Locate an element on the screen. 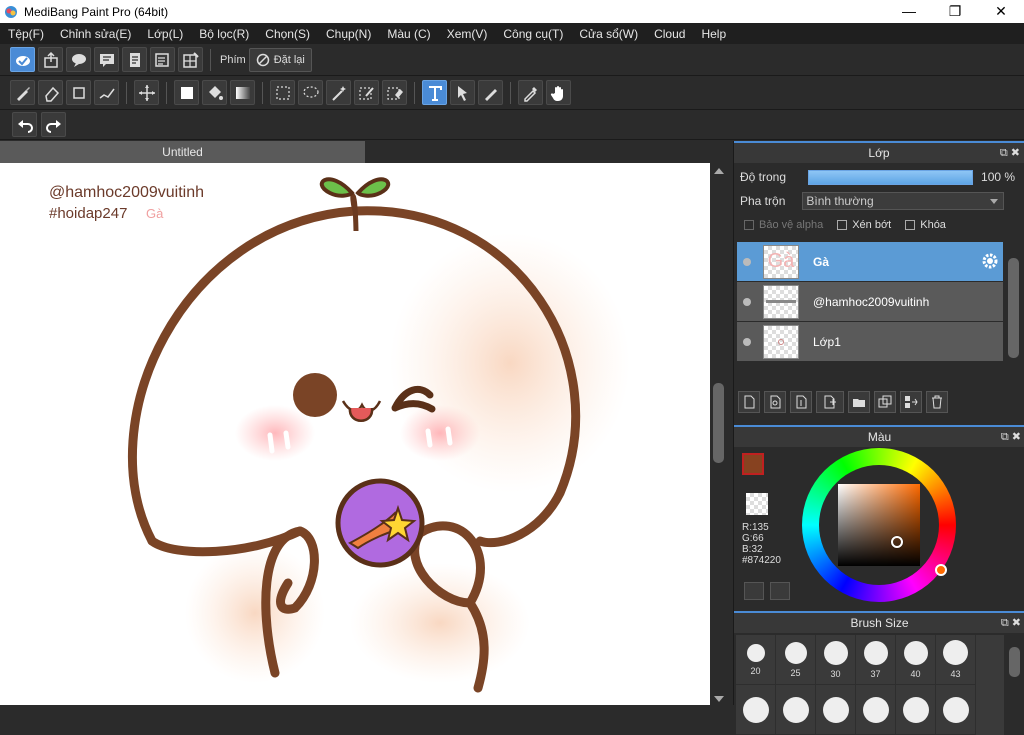  layer-scrollbar is located at coordinates (1013, 313).